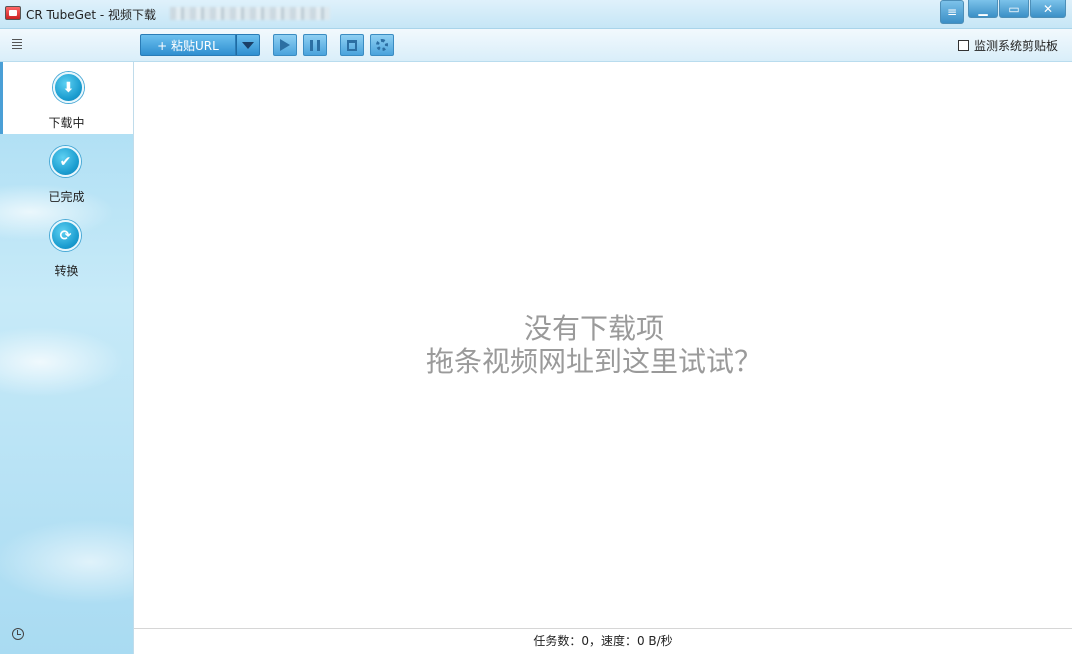  I want to click on sidebar-toggle-icon, so click(17, 45).